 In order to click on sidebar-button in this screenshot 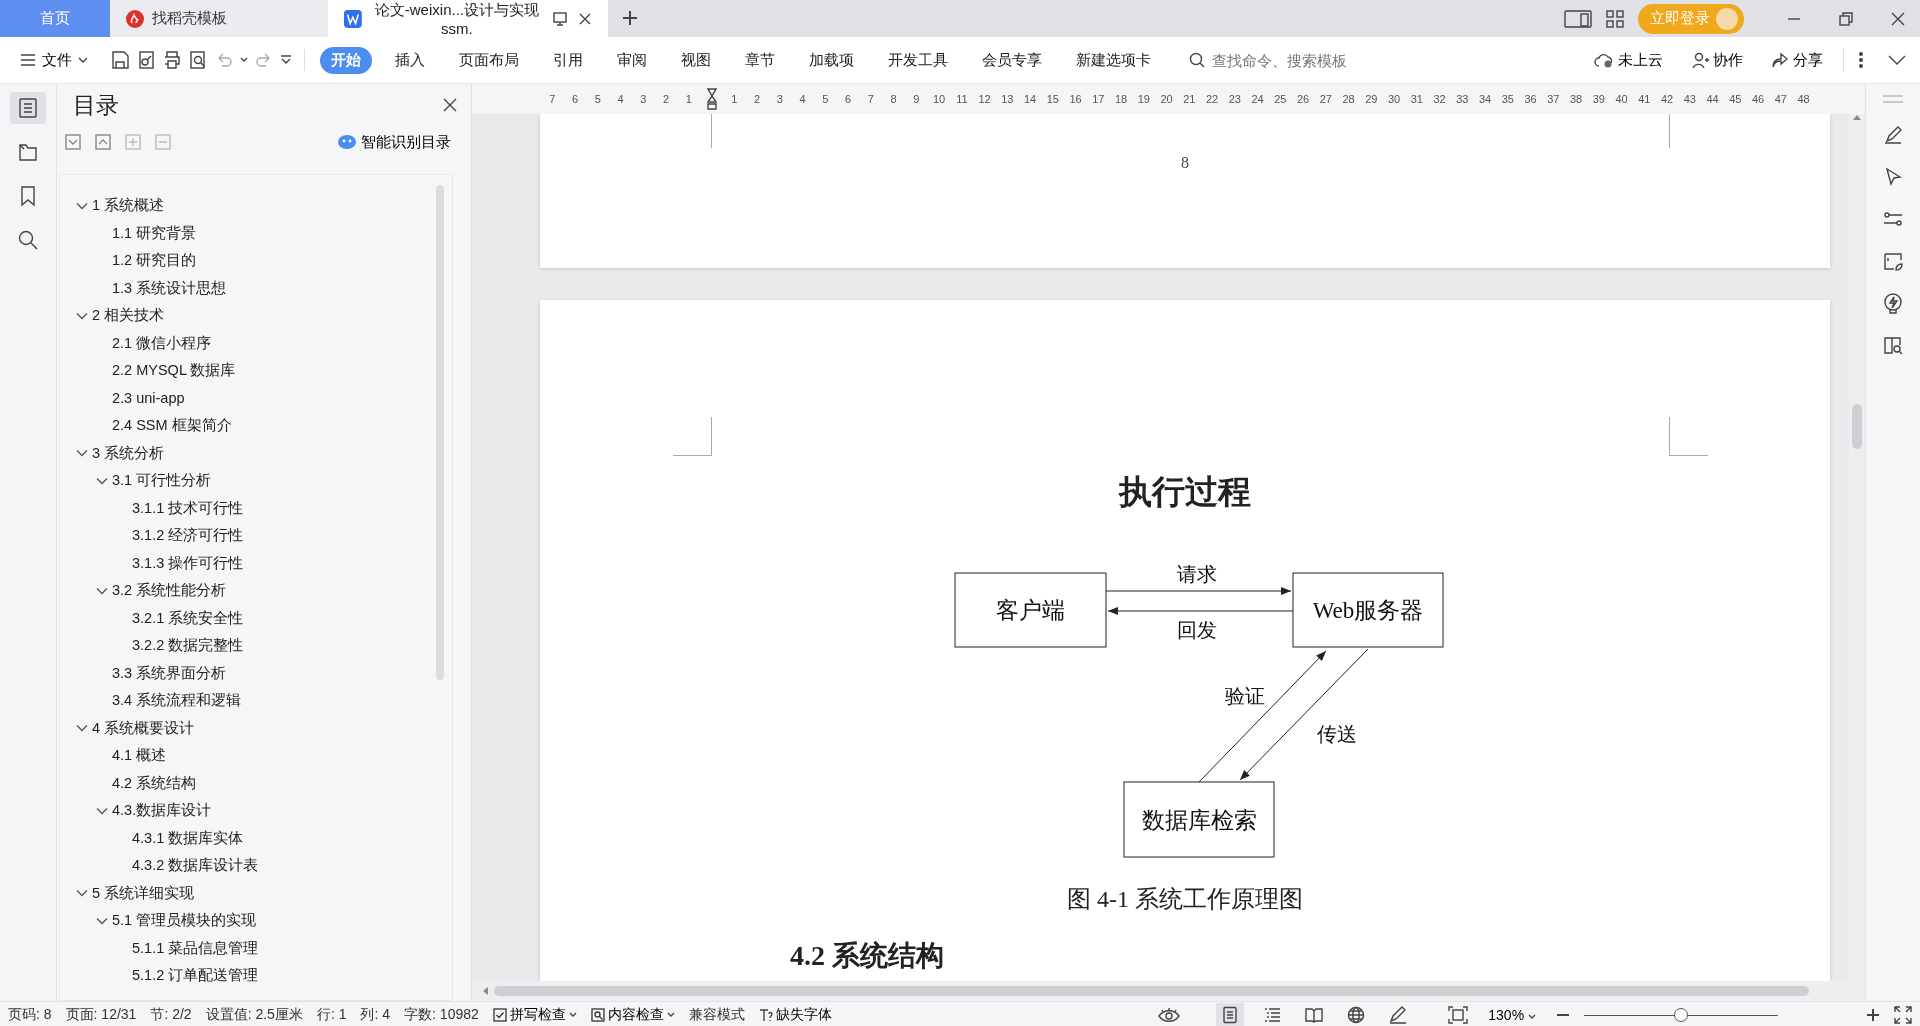, I will do `click(28, 108)`.